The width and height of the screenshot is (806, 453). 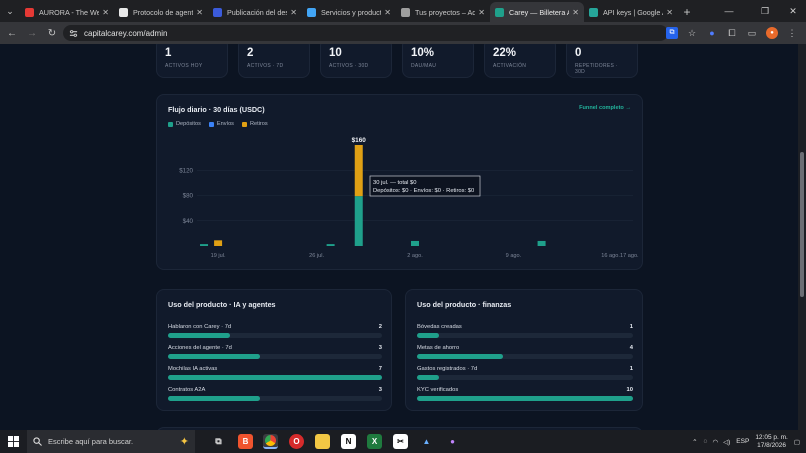 What do you see at coordinates (270, 441) in the screenshot?
I see `chrome-browser-icon` at bounding box center [270, 441].